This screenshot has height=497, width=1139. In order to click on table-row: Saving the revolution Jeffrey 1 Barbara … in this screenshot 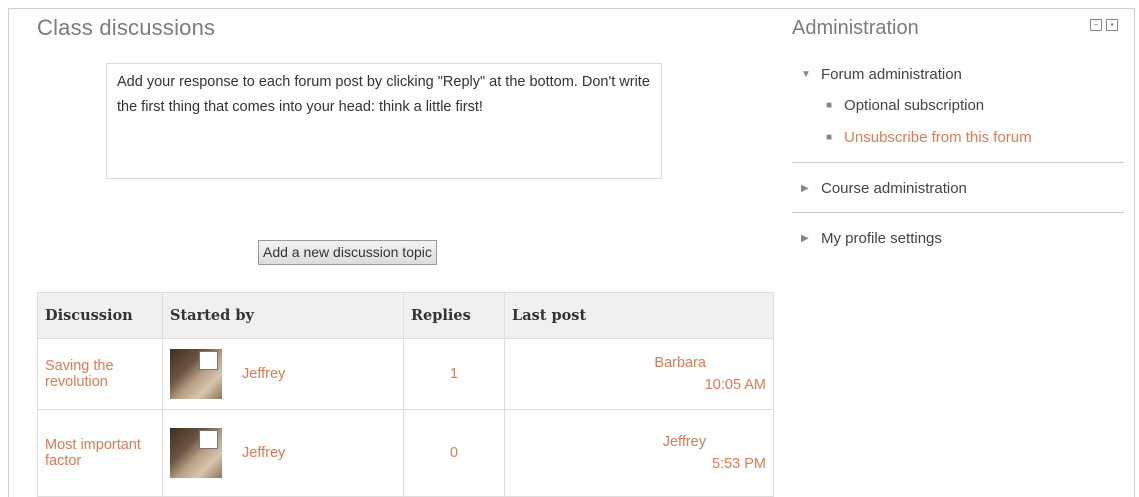, I will do `click(405, 374)`.